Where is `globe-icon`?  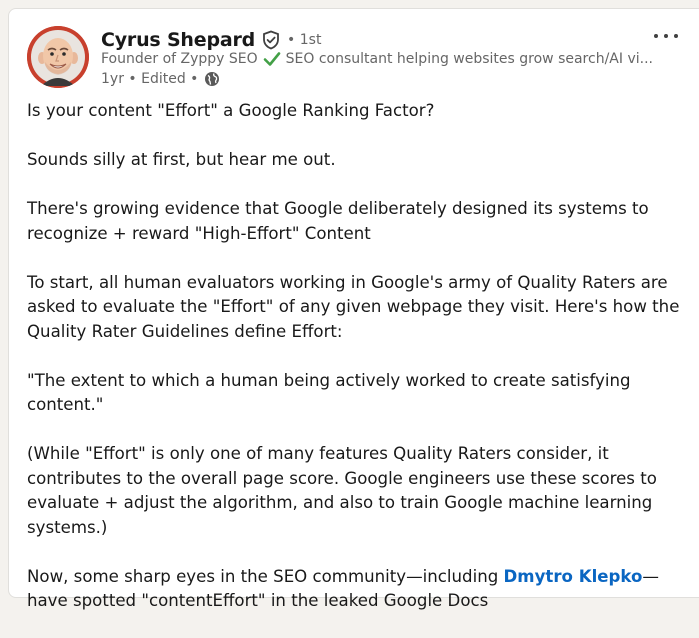 globe-icon is located at coordinates (212, 79).